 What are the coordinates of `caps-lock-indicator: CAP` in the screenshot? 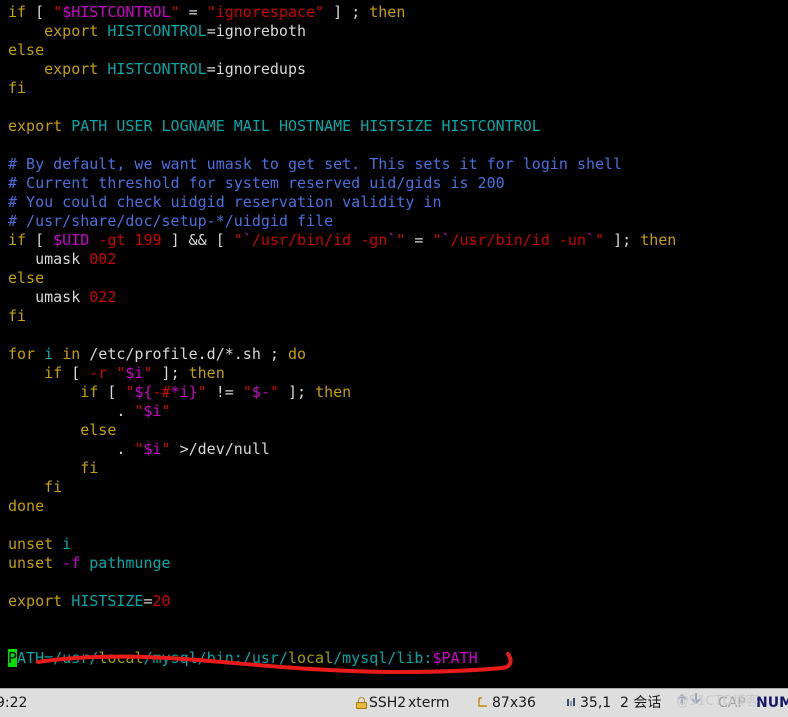 It's located at (732, 703).